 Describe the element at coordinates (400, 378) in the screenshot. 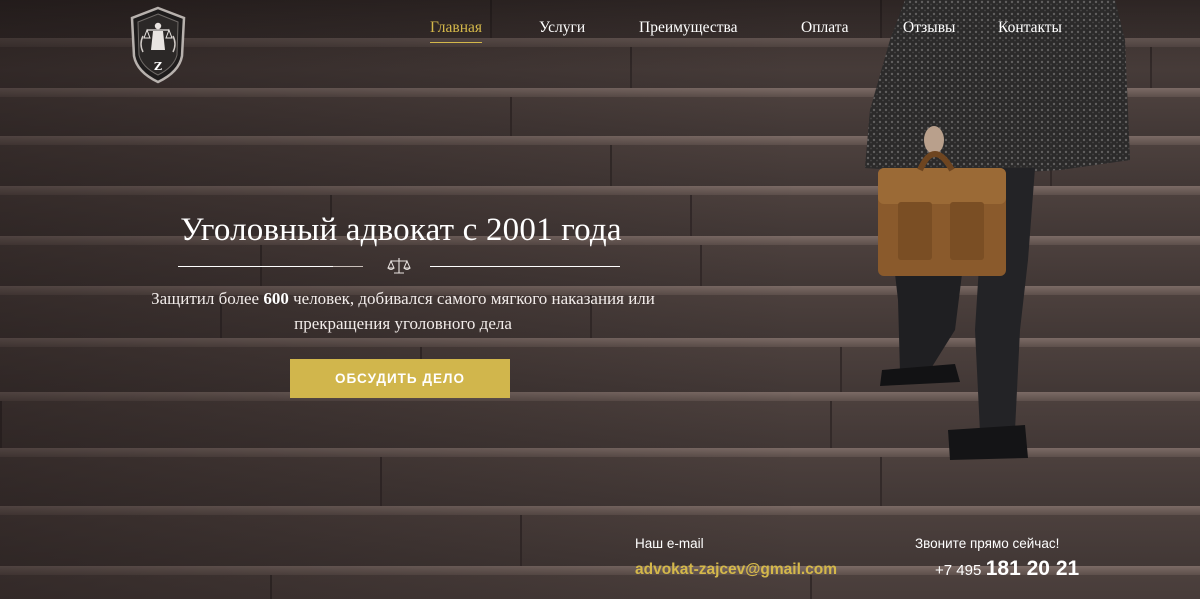

I see `discuss-case-button: ОБСУДИТЬ ДЕЛО` at that location.